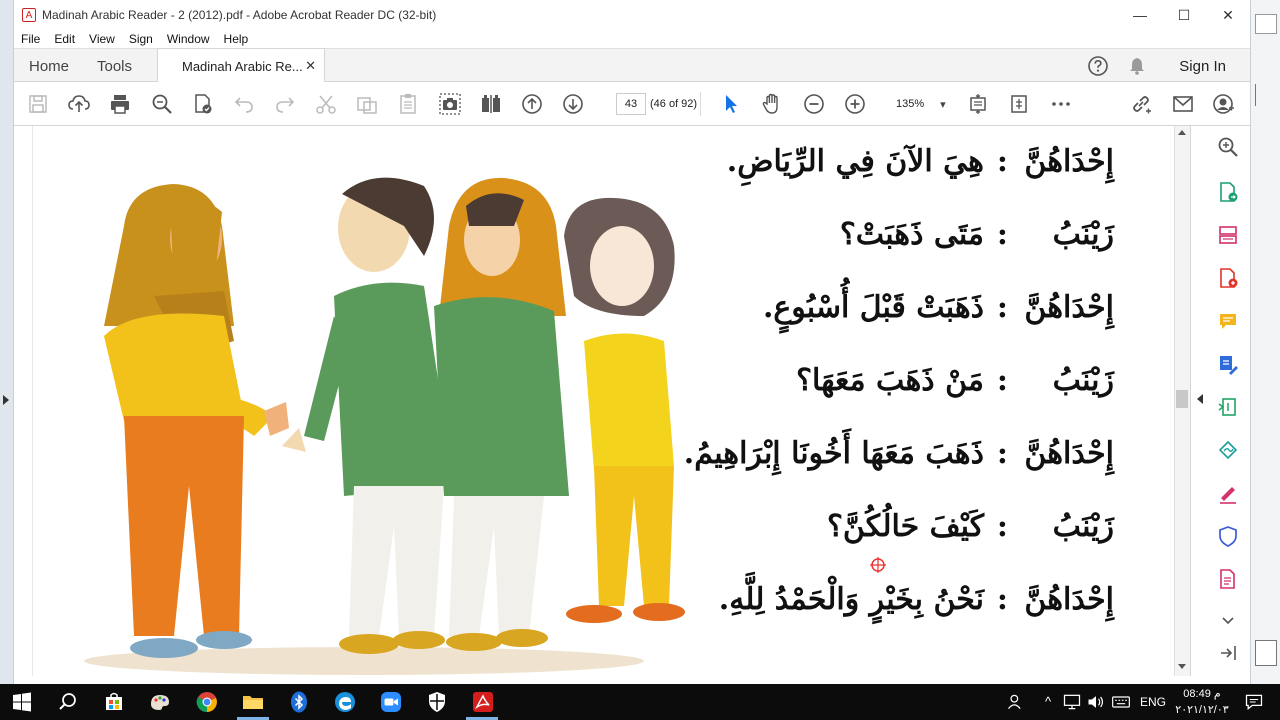  I want to click on zoom-out-icon, so click(814, 104).